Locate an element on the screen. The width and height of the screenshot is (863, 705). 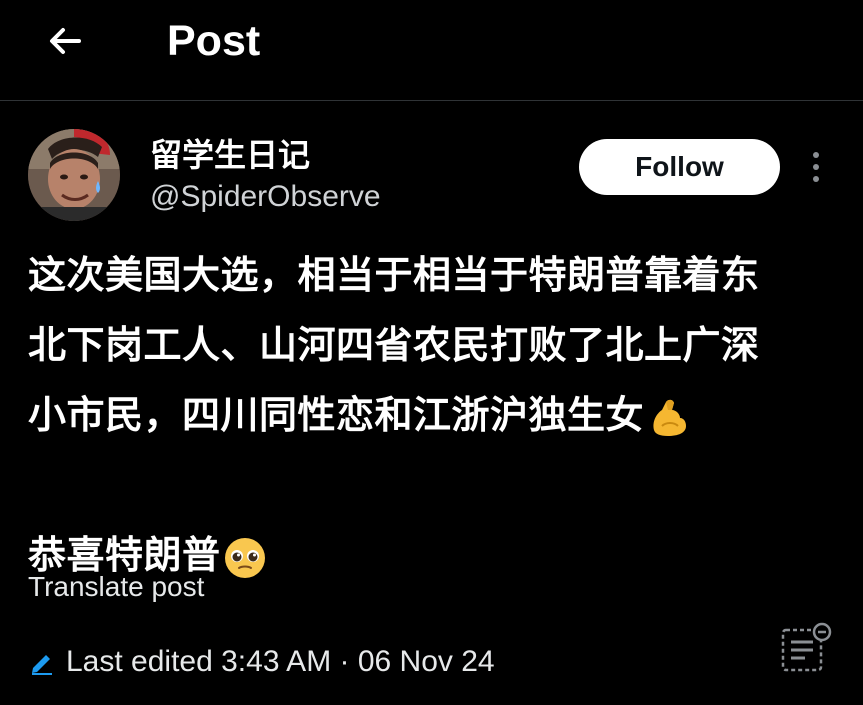
follow-button: Follow is located at coordinates (679, 167).